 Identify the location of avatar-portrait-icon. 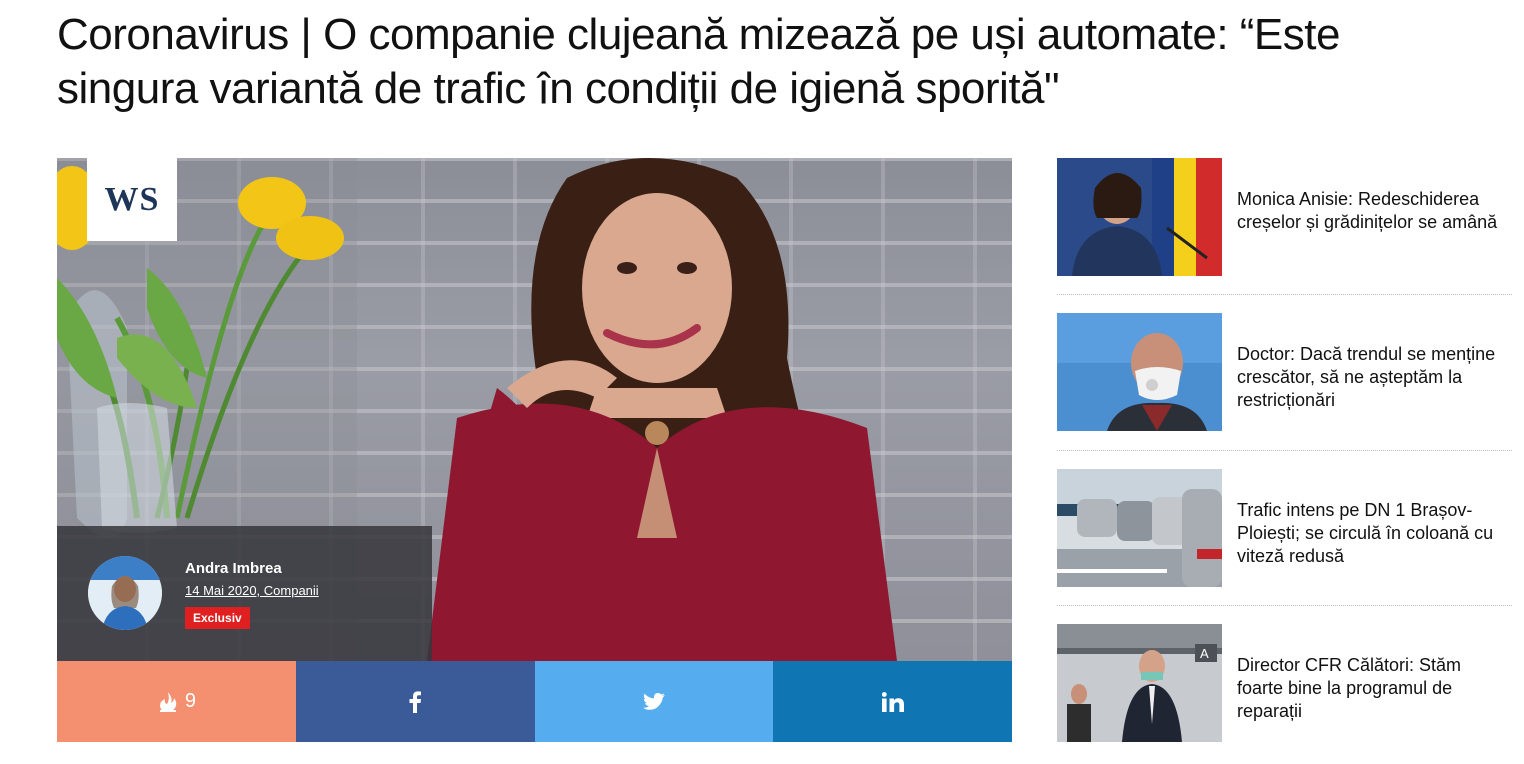
(125, 593).